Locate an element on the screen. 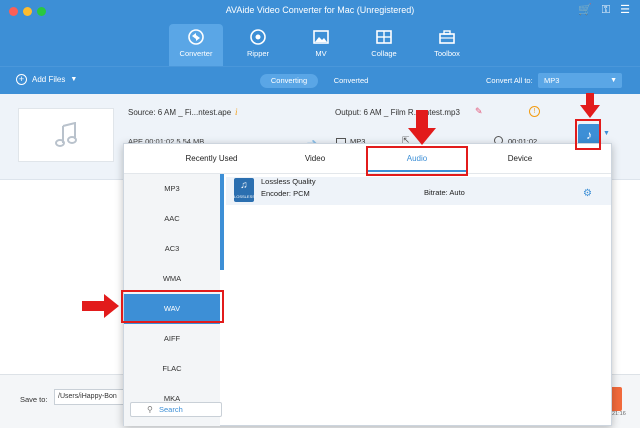 The height and width of the screenshot is (428, 640). convert-all-label: Convert All to: is located at coordinates (509, 80).